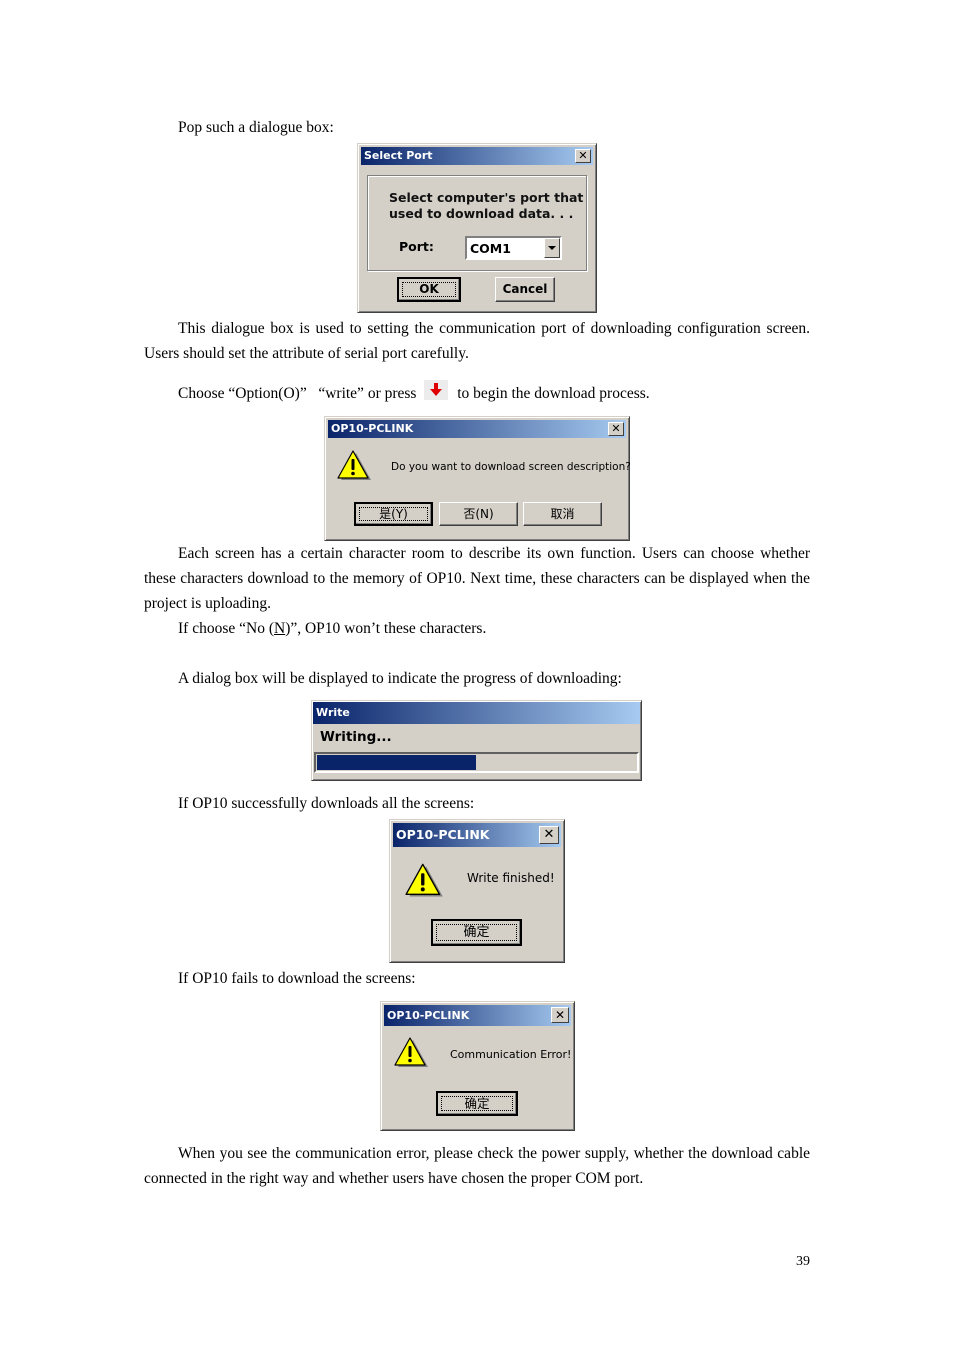  Describe the element at coordinates (490, 248) in the screenshot. I see `port-select-value: COM1` at that location.